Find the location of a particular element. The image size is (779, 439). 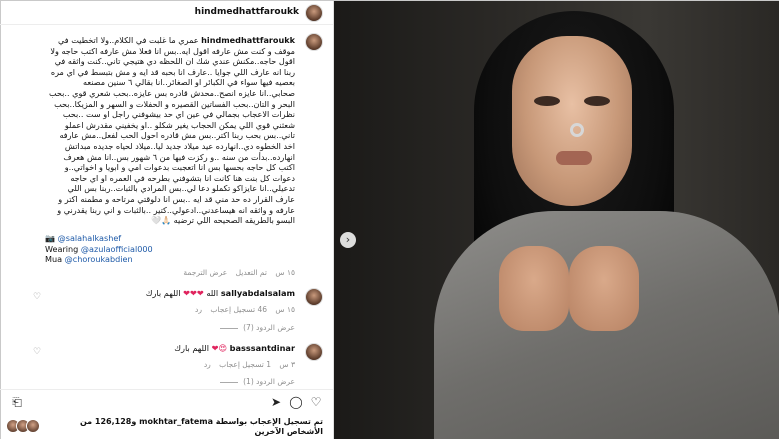

comment-icon: ◯ is located at coordinates (296, 402).